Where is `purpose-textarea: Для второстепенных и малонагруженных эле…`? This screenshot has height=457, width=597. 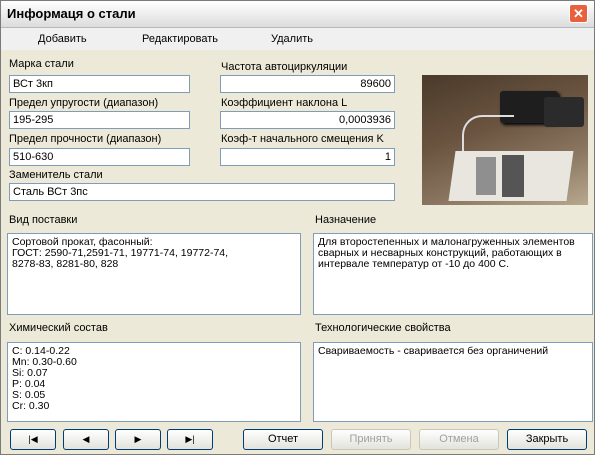
purpose-textarea: Для второстепенных и малонагруженных эле… is located at coordinates (453, 274).